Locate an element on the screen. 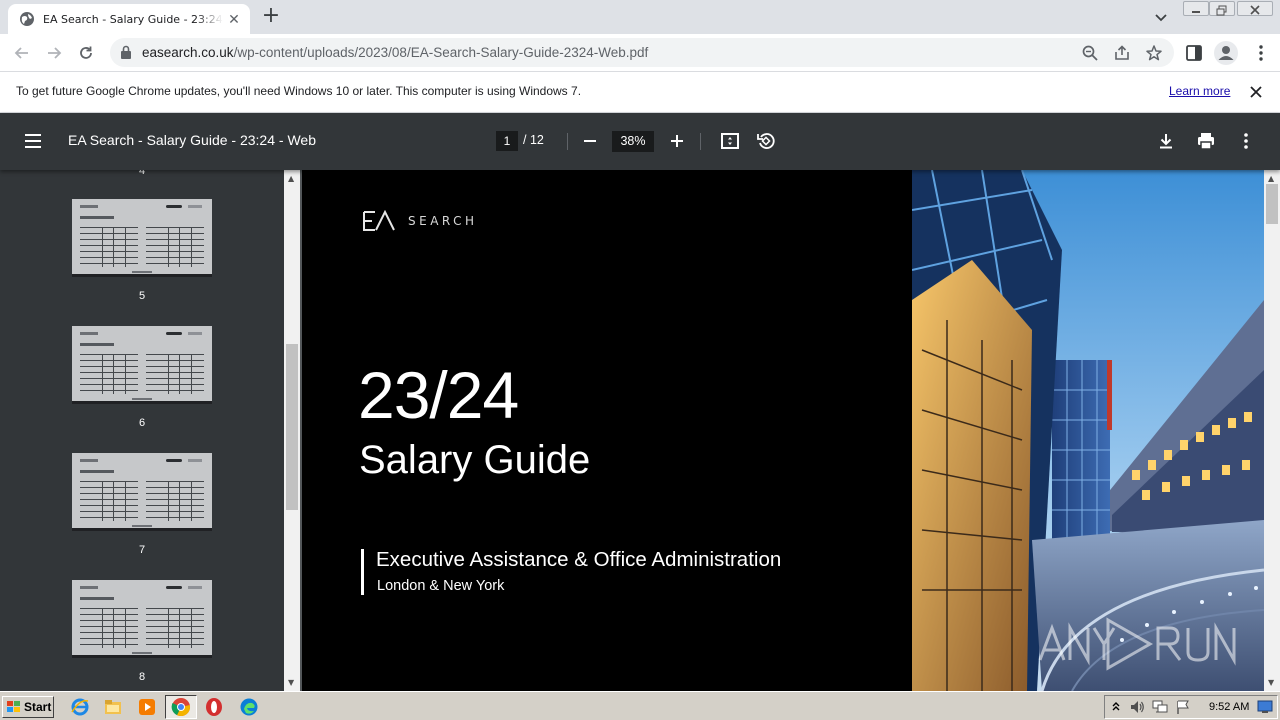 The width and height of the screenshot is (1280, 720). taskbar-clock: 9:52 AM is located at coordinates (1229, 707).